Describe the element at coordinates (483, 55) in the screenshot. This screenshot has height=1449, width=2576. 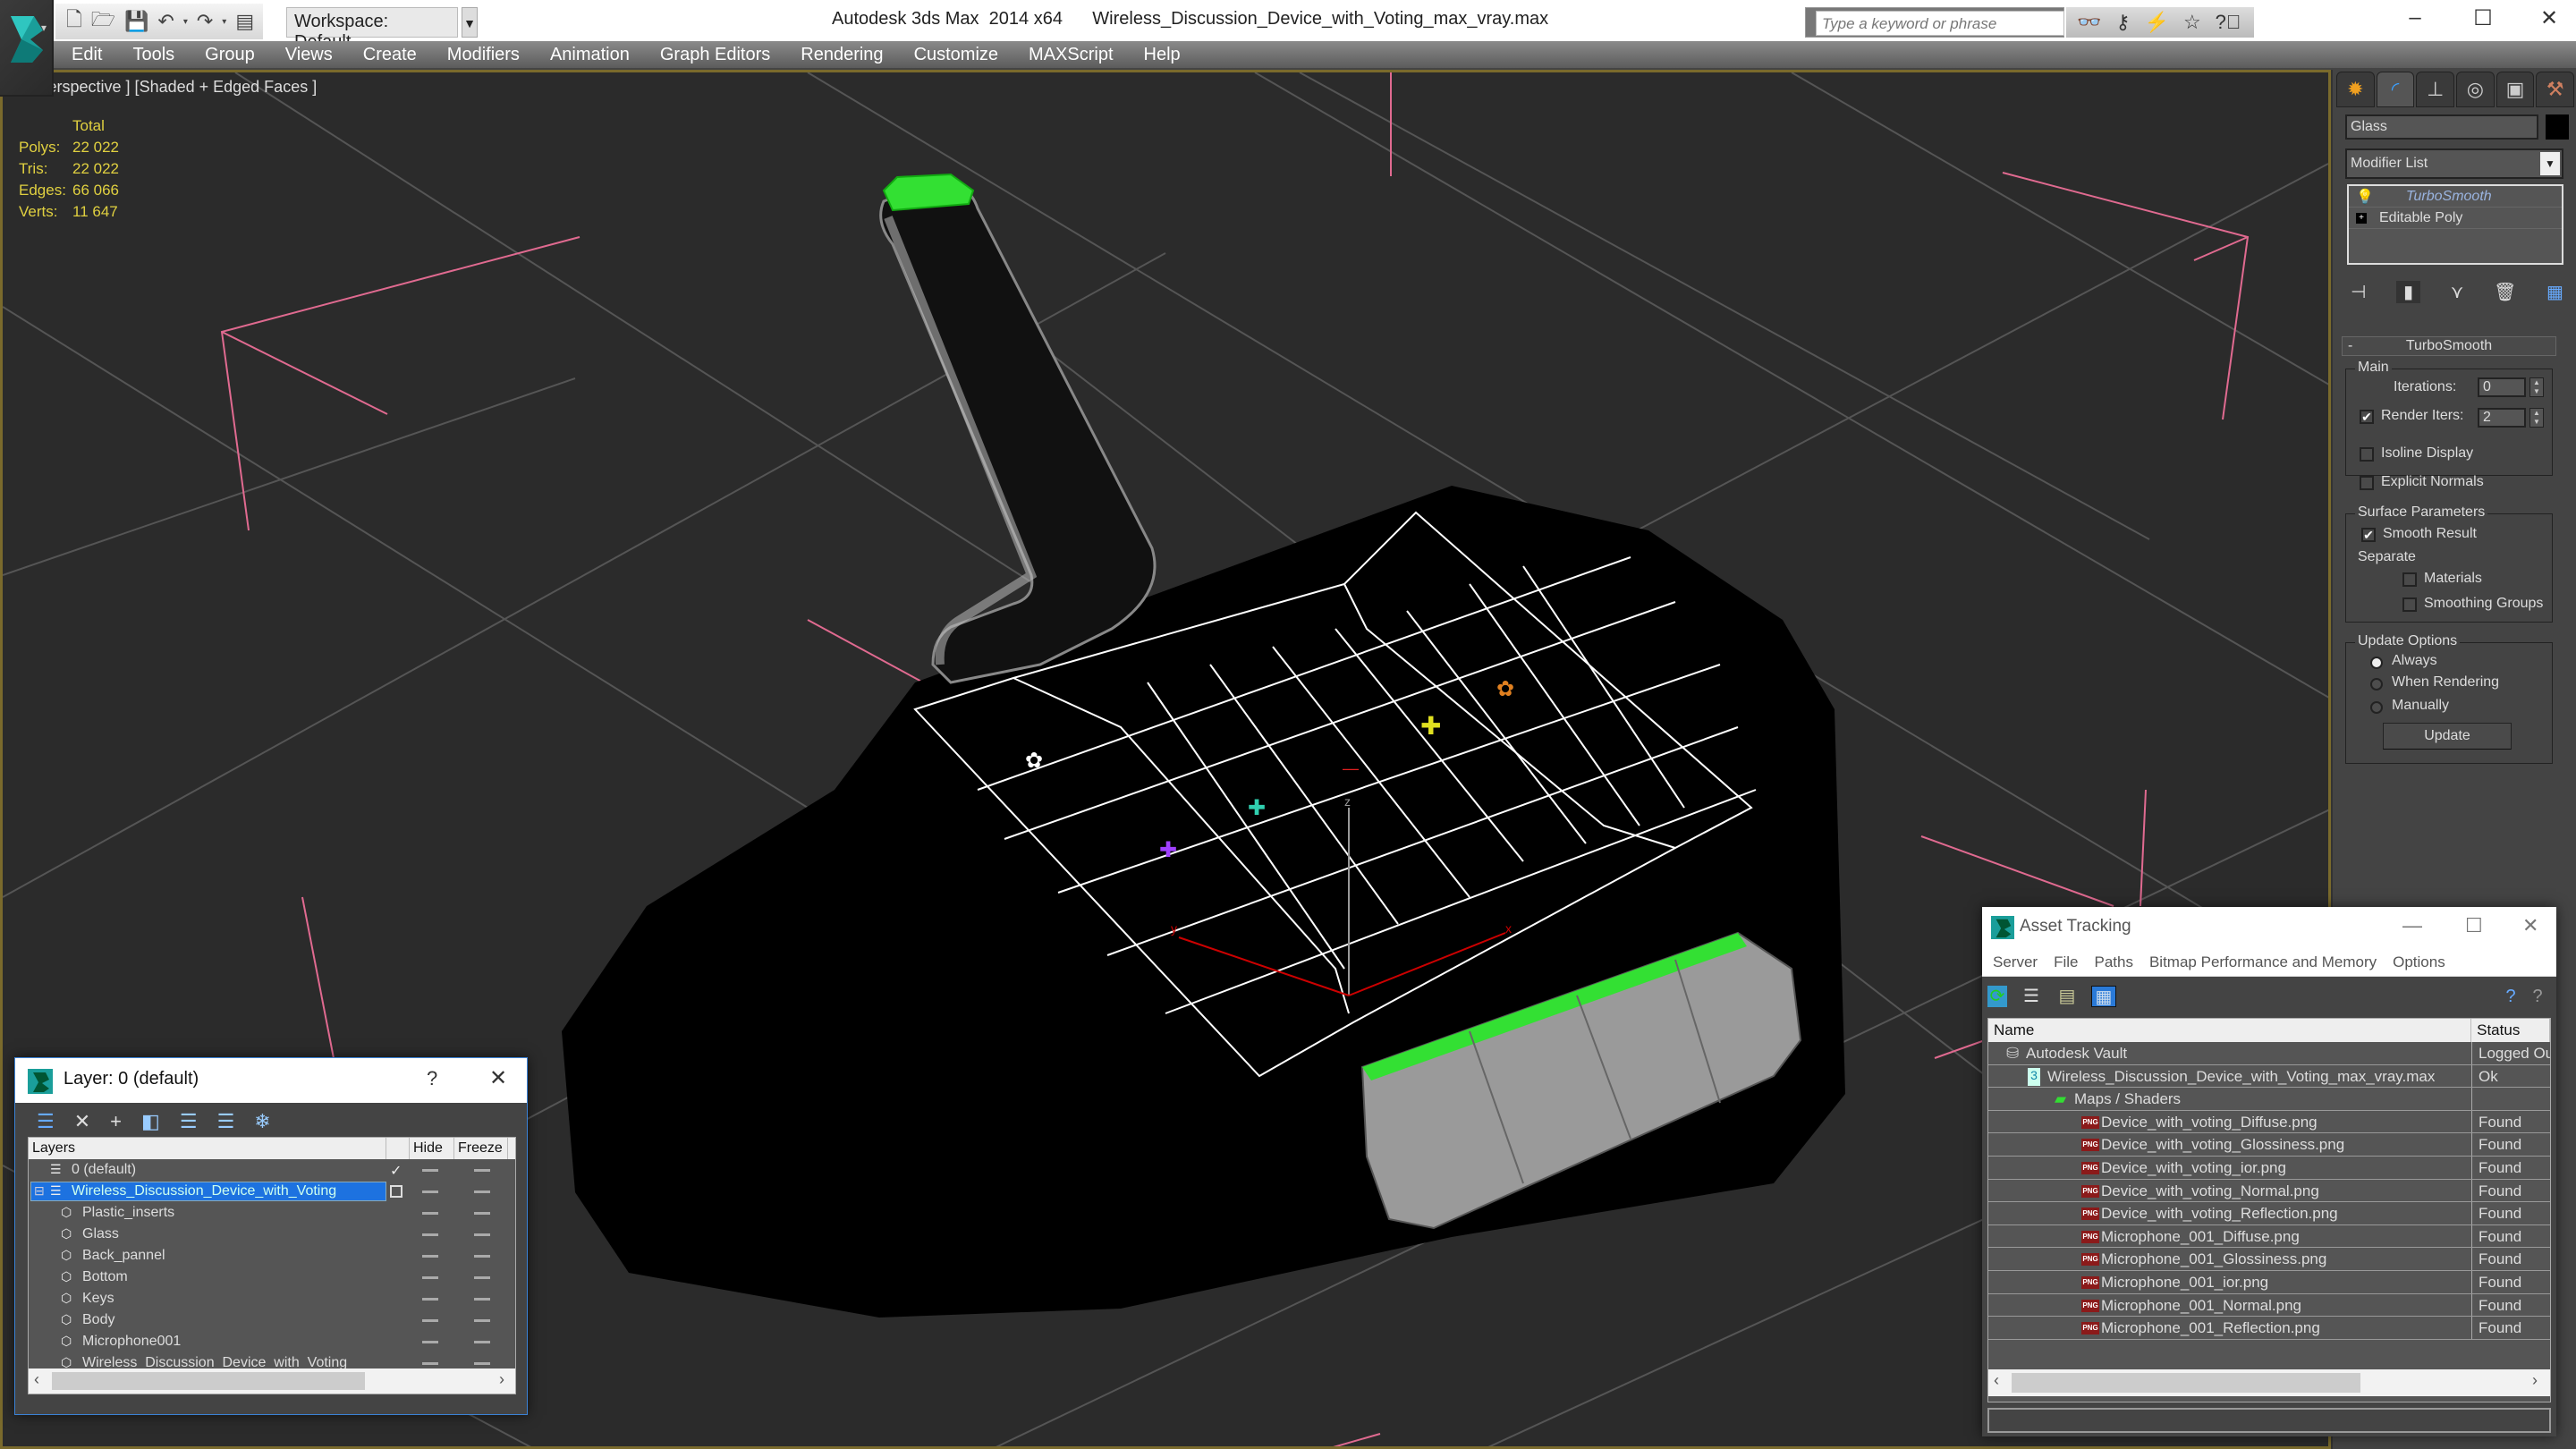
I see `menu-modifiers: Modifiers` at that location.